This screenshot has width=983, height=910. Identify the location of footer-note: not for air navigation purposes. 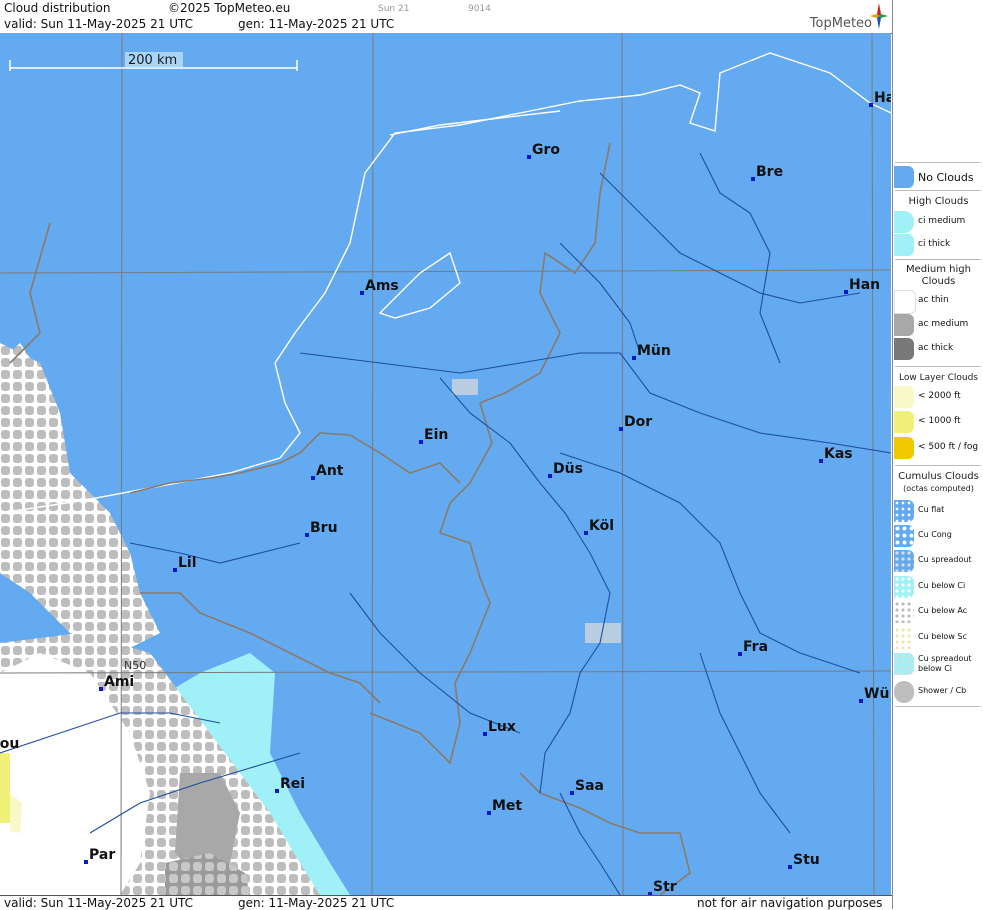
(790, 903).